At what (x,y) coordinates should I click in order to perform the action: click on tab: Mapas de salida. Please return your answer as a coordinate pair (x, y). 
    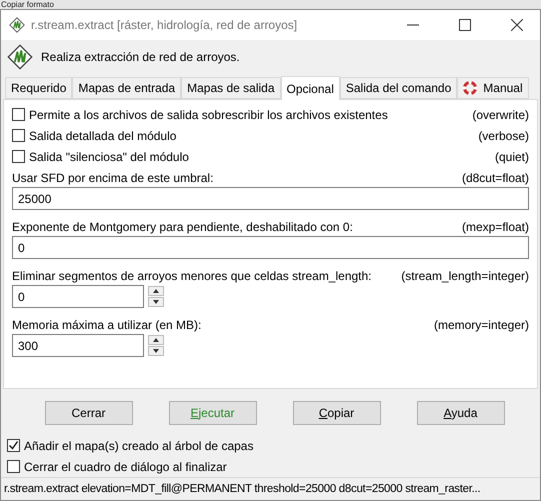
    Looking at the image, I should click on (230, 88).